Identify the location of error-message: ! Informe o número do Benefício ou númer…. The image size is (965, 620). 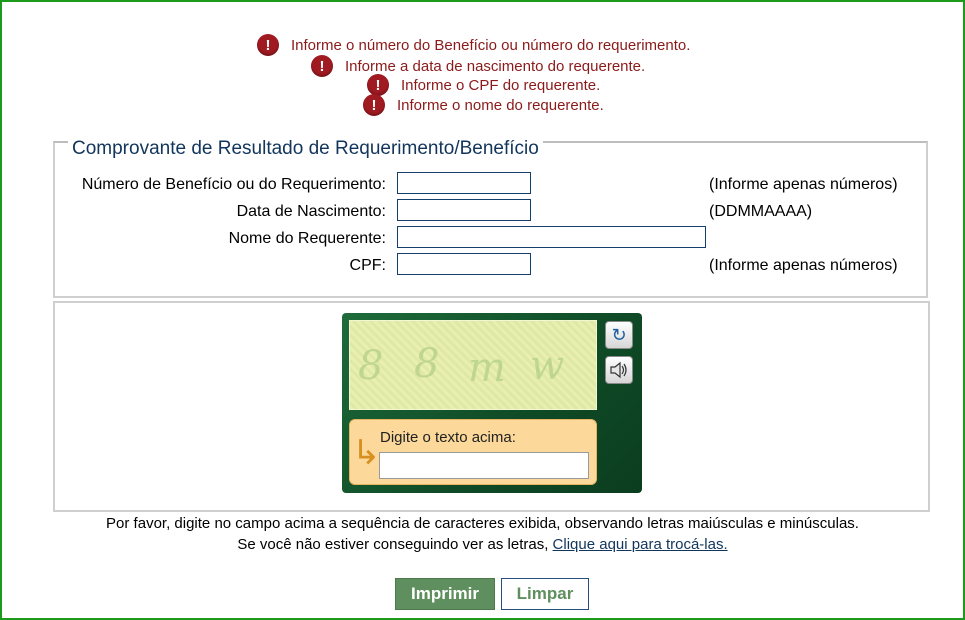
(473, 45).